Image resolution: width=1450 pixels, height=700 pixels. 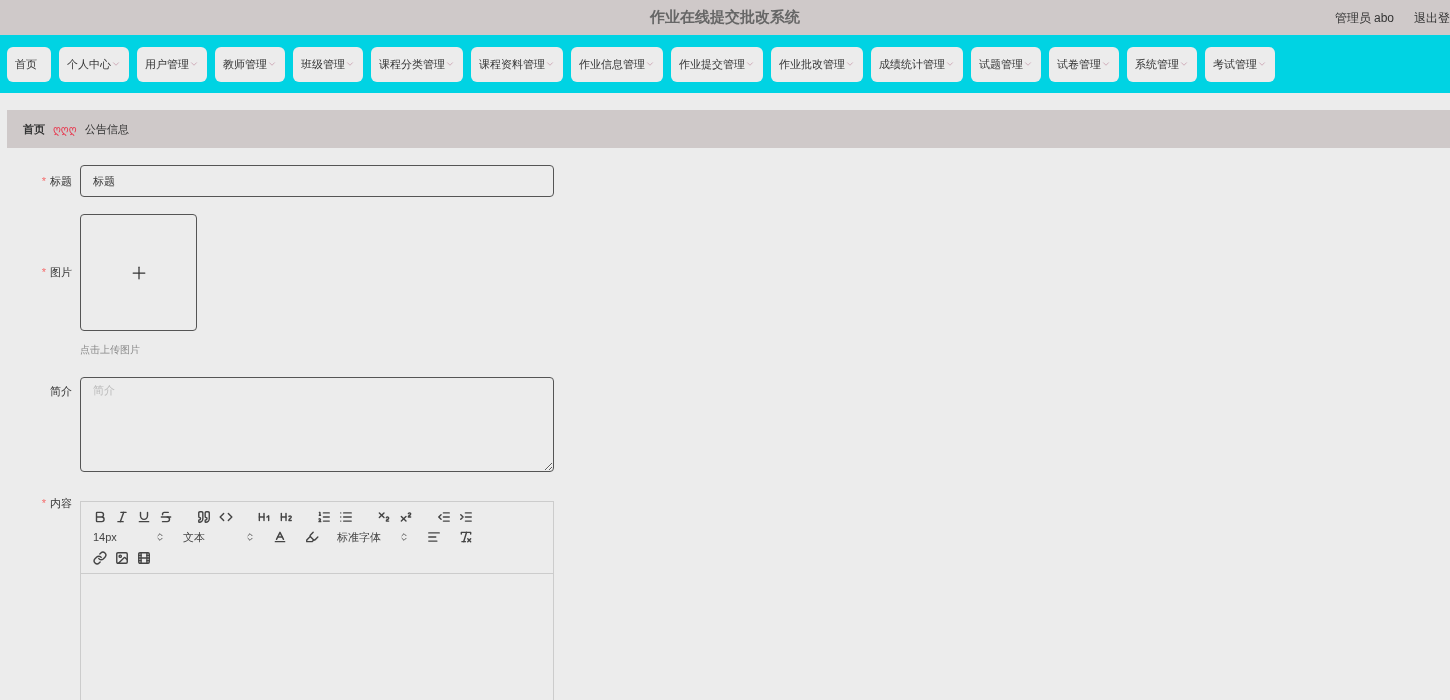 I want to click on nav-menu-item: 试题管理, so click(x=1006, y=64).